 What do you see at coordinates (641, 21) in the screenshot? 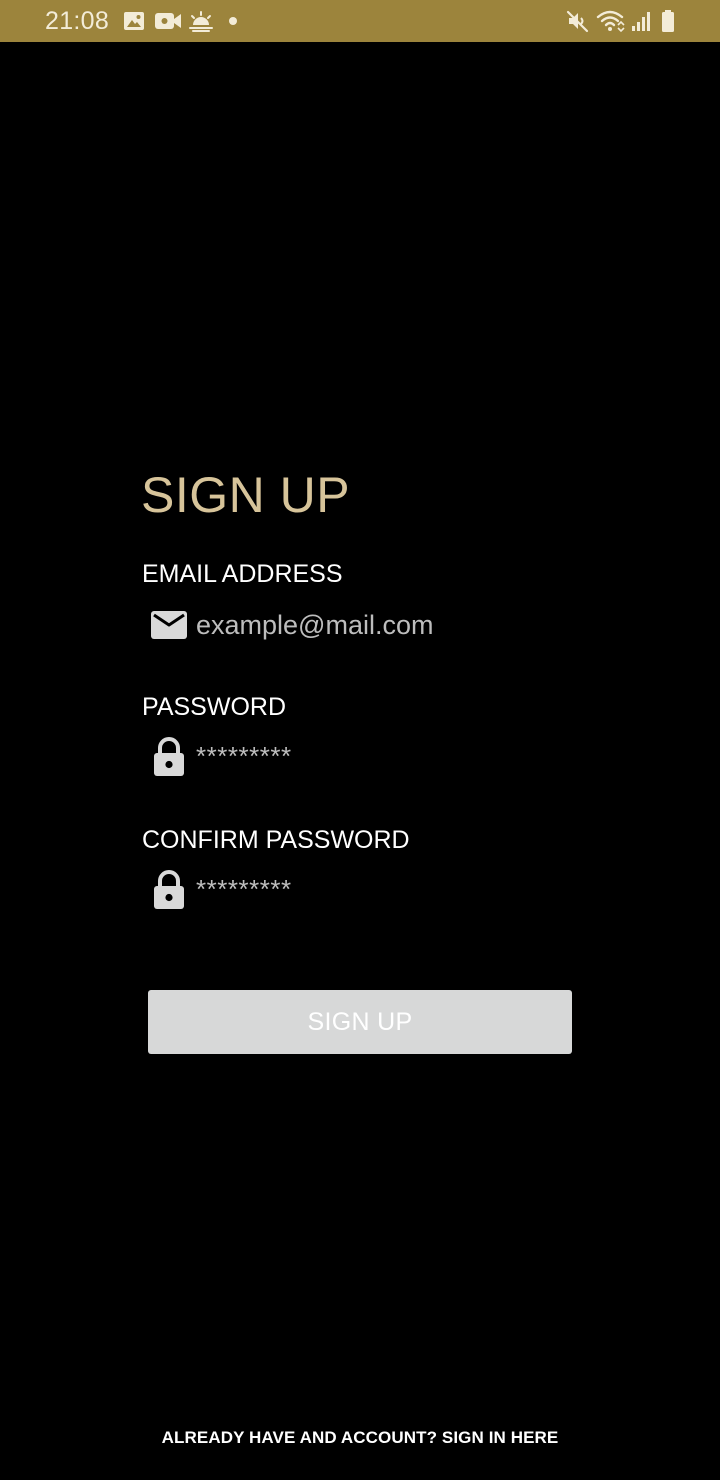
I see `cellular-signal-icon` at bounding box center [641, 21].